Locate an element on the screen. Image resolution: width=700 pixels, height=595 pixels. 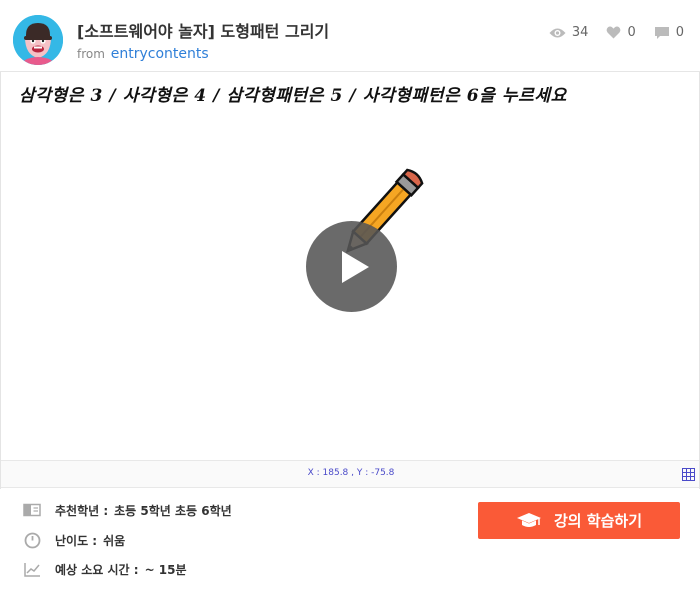
comments-count: 0 is located at coordinates (679, 32).